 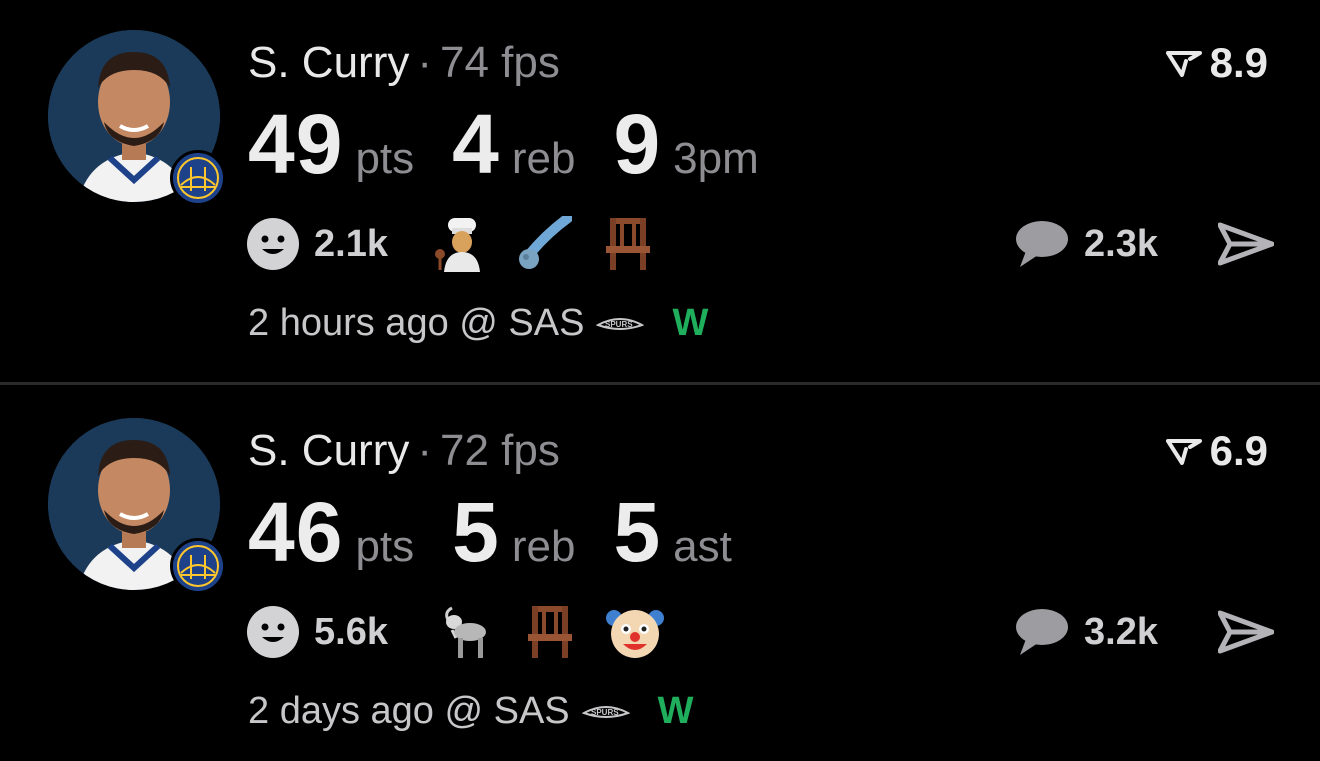 I want to click on clown-face-icon, so click(x=635, y=634).